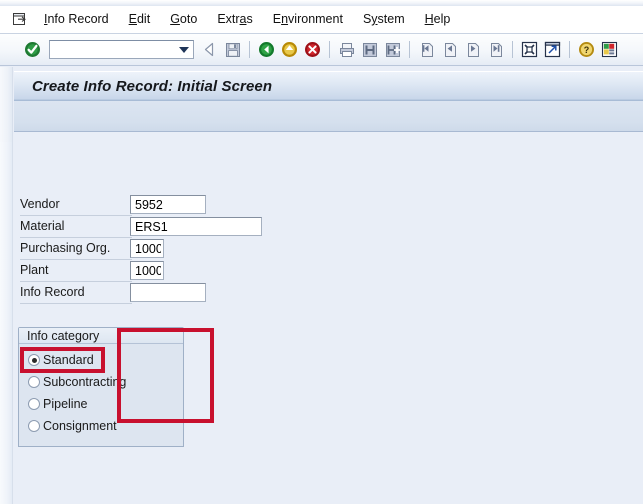 Image resolution: width=643 pixels, height=504 pixels. What do you see at coordinates (65, 248) in the screenshot?
I see `purchasing-org-label: Purchasing Org.` at bounding box center [65, 248].